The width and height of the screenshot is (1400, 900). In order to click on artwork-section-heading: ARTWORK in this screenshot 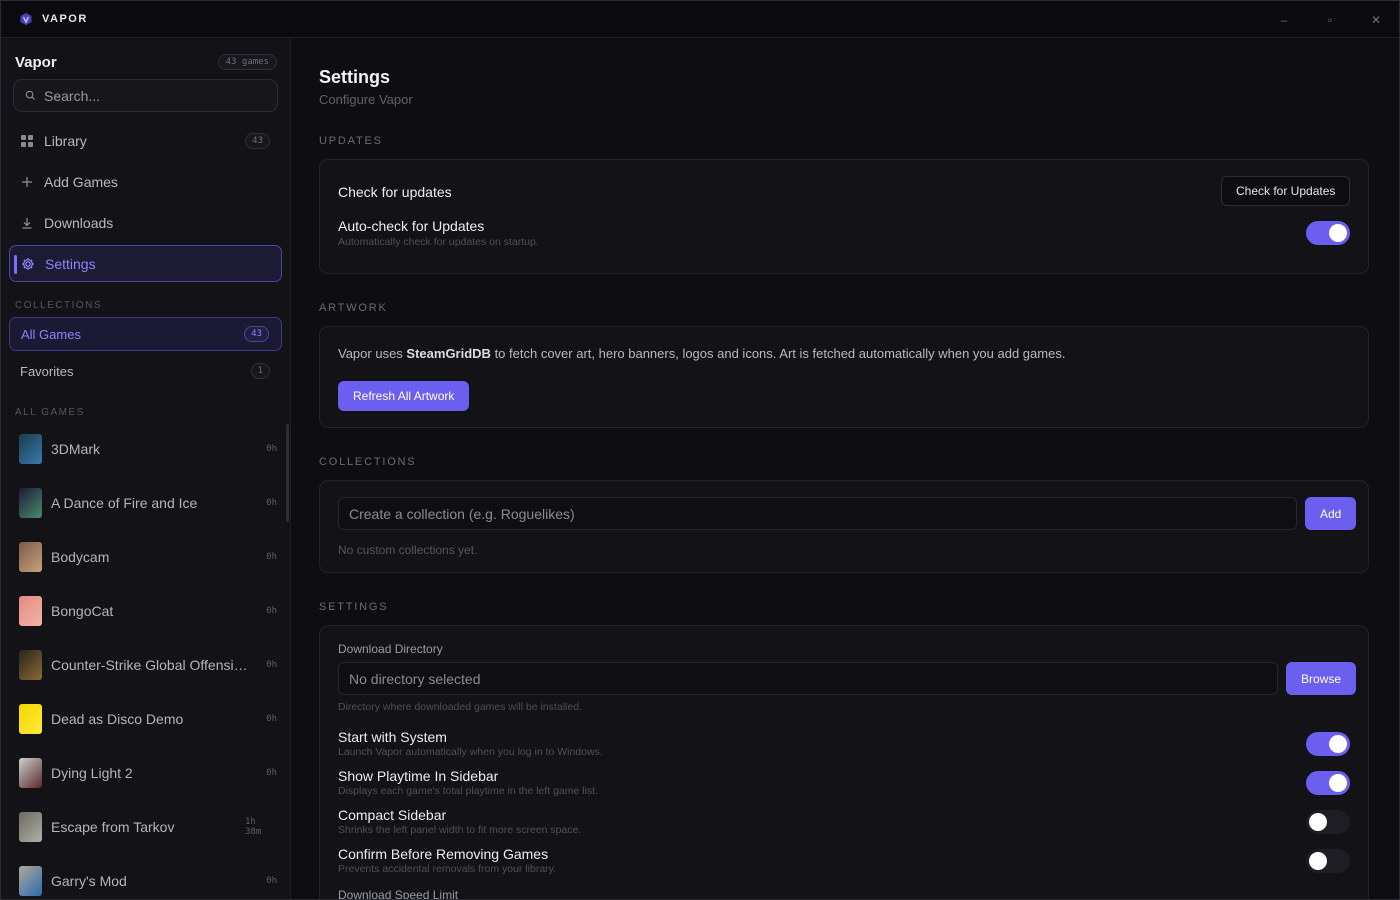, I will do `click(353, 308)`.